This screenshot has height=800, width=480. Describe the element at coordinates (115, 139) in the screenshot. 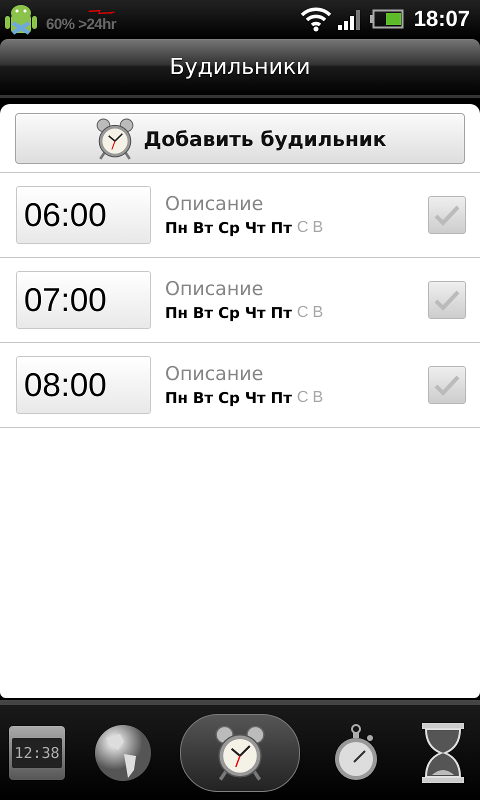

I see `alarm-clock-icon` at that location.